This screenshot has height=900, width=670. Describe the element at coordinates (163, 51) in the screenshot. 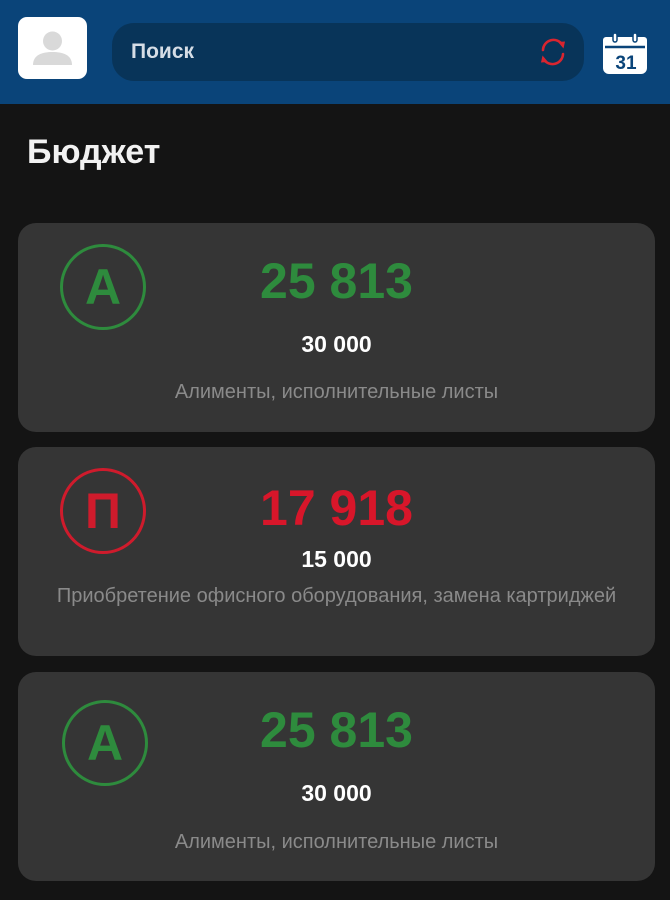

I see `search-placeholder: Поиск` at that location.